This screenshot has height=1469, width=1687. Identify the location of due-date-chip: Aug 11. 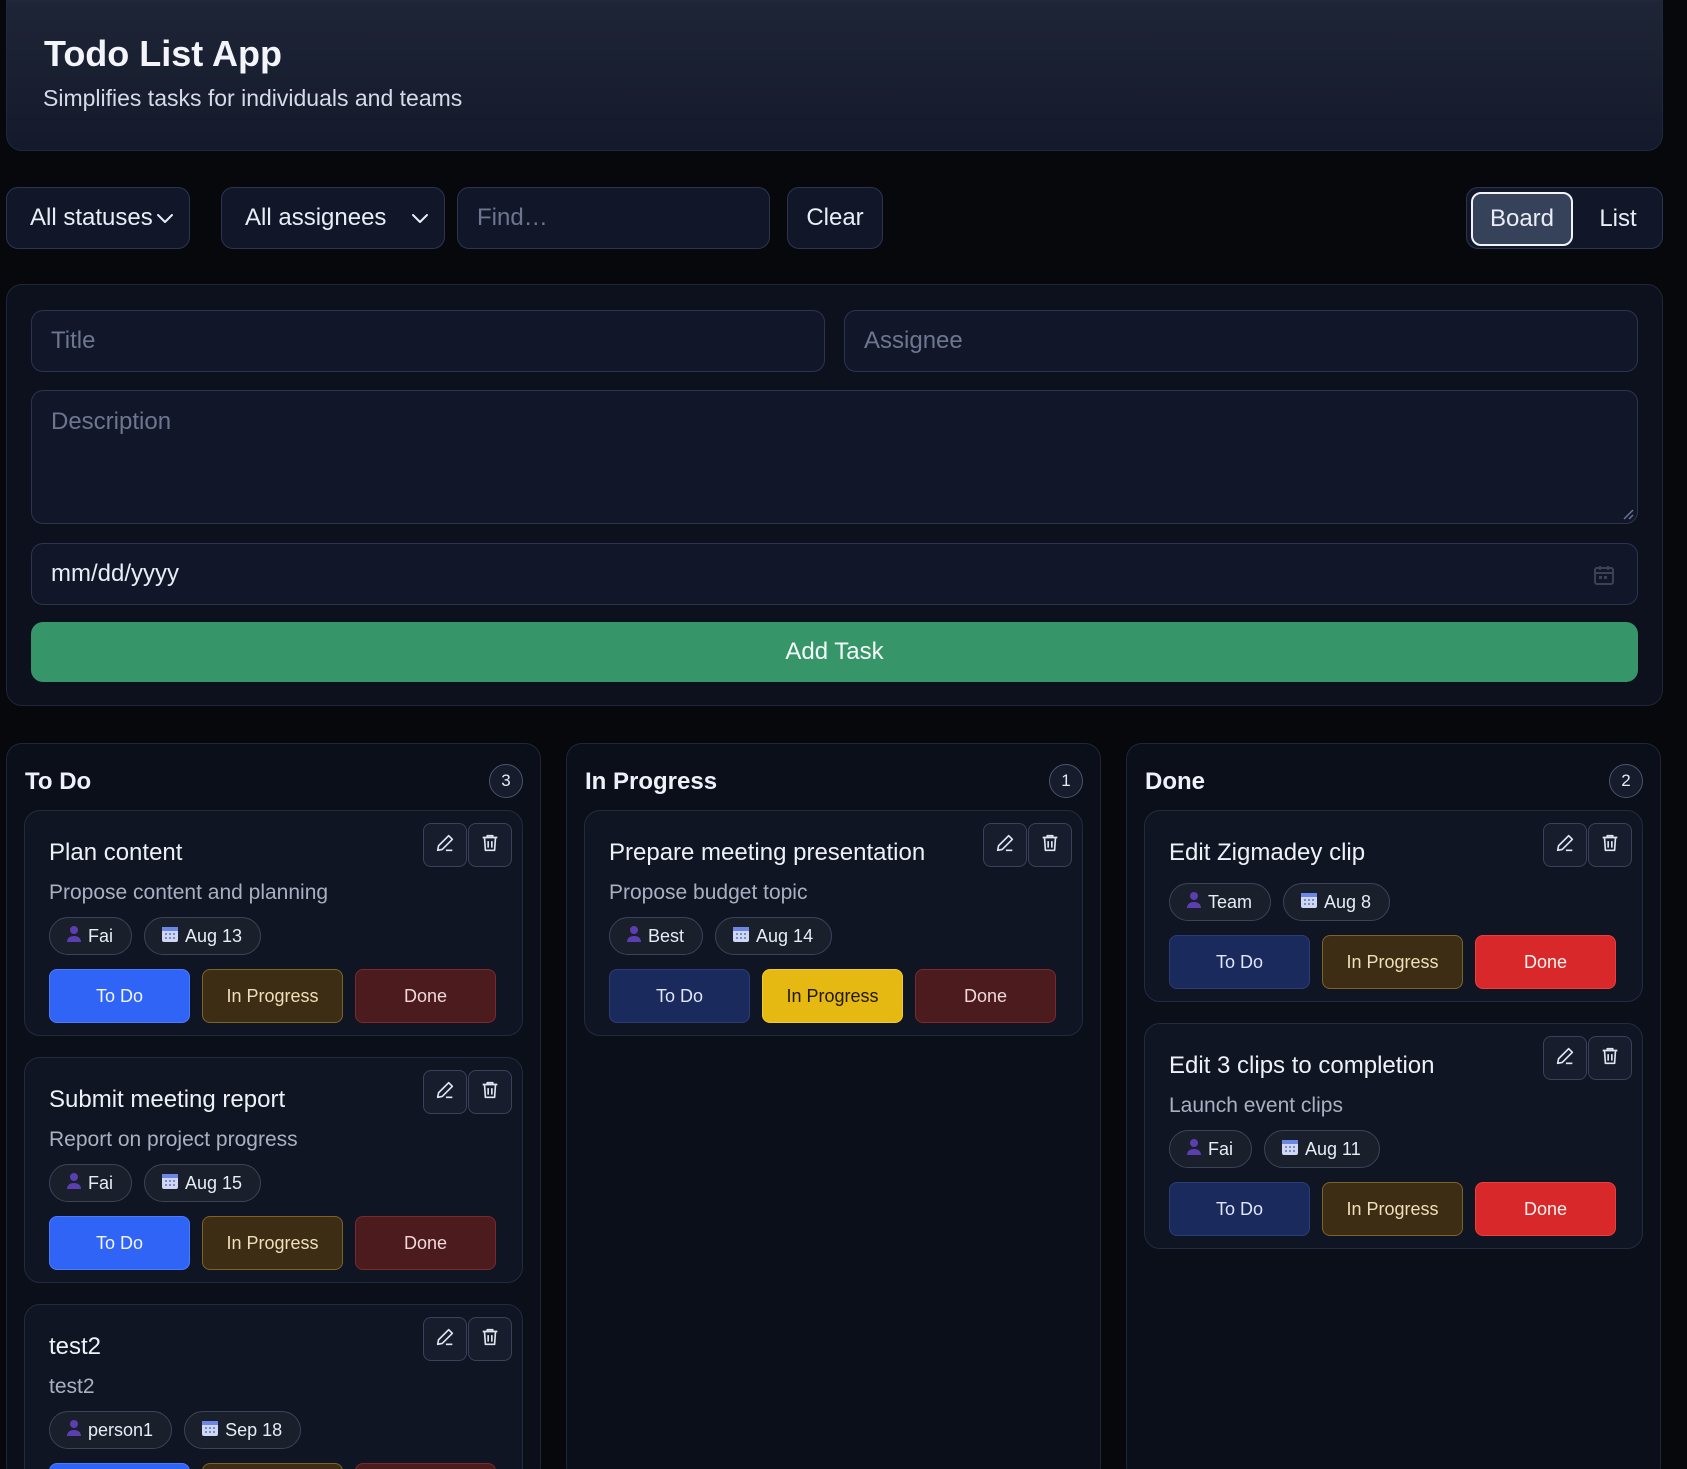
(1322, 1149).